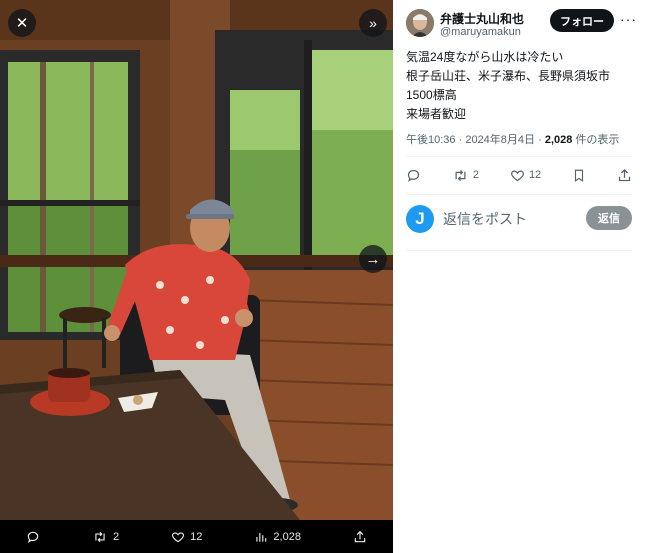  What do you see at coordinates (431, 95) in the screenshot?
I see `post-text-line: 1500標高` at bounding box center [431, 95].